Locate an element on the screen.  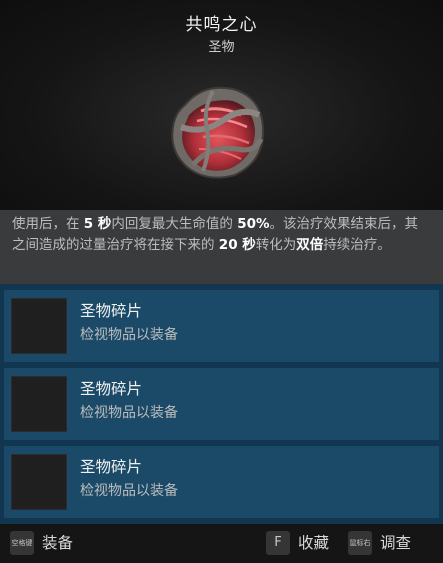
inspect-action: 调查 is located at coordinates (395, 543).